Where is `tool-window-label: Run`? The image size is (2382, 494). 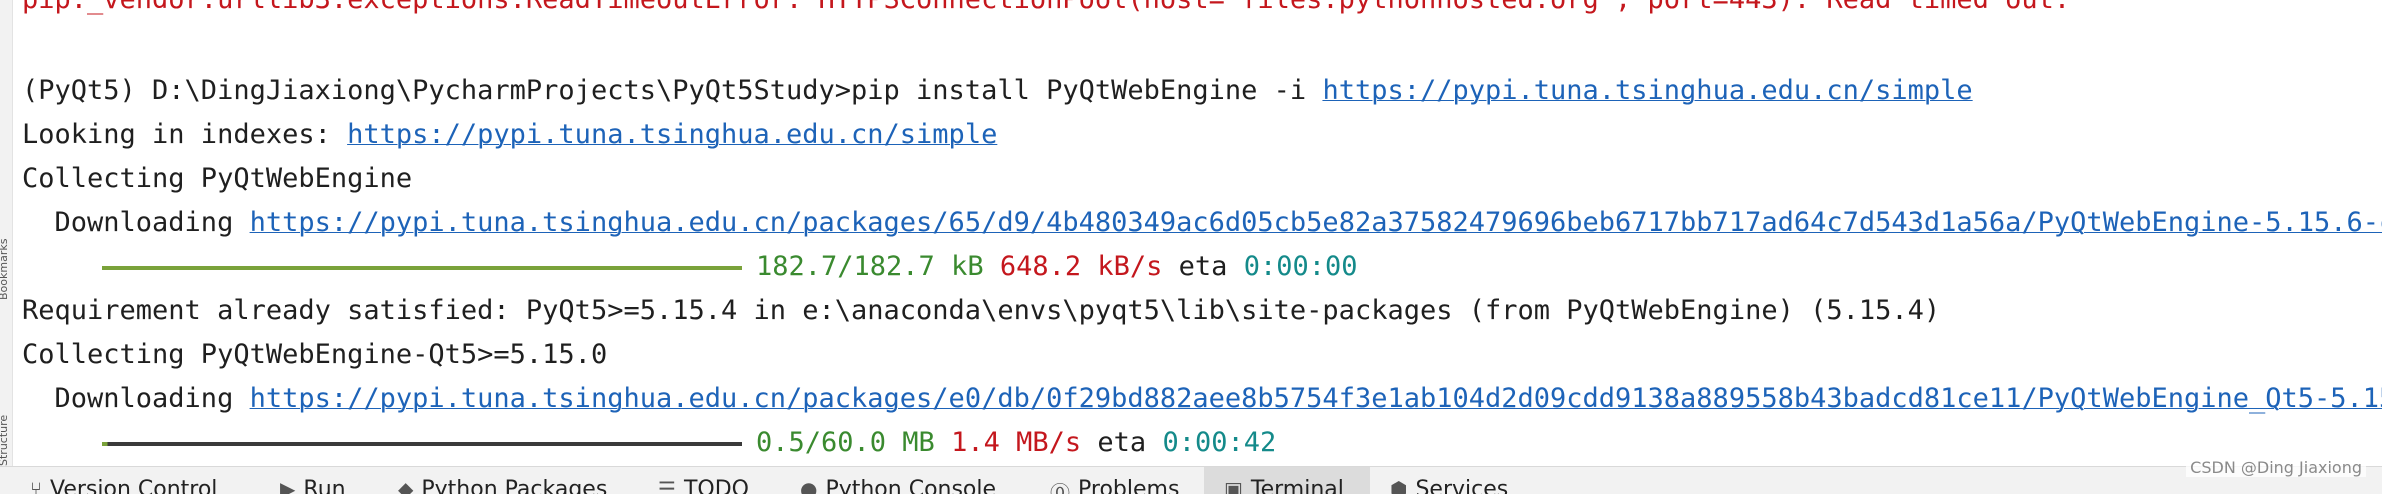 tool-window-label: Run is located at coordinates (324, 485).